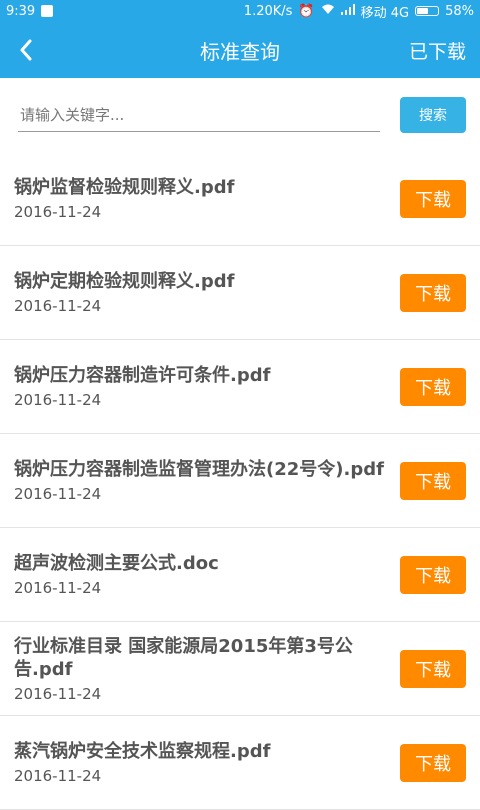 Image resolution: width=480 pixels, height=810 pixels. I want to click on list-item: 蒸汽锅炉安全技术监察规程.pdf 2016-11-24 下载, so click(240, 763).